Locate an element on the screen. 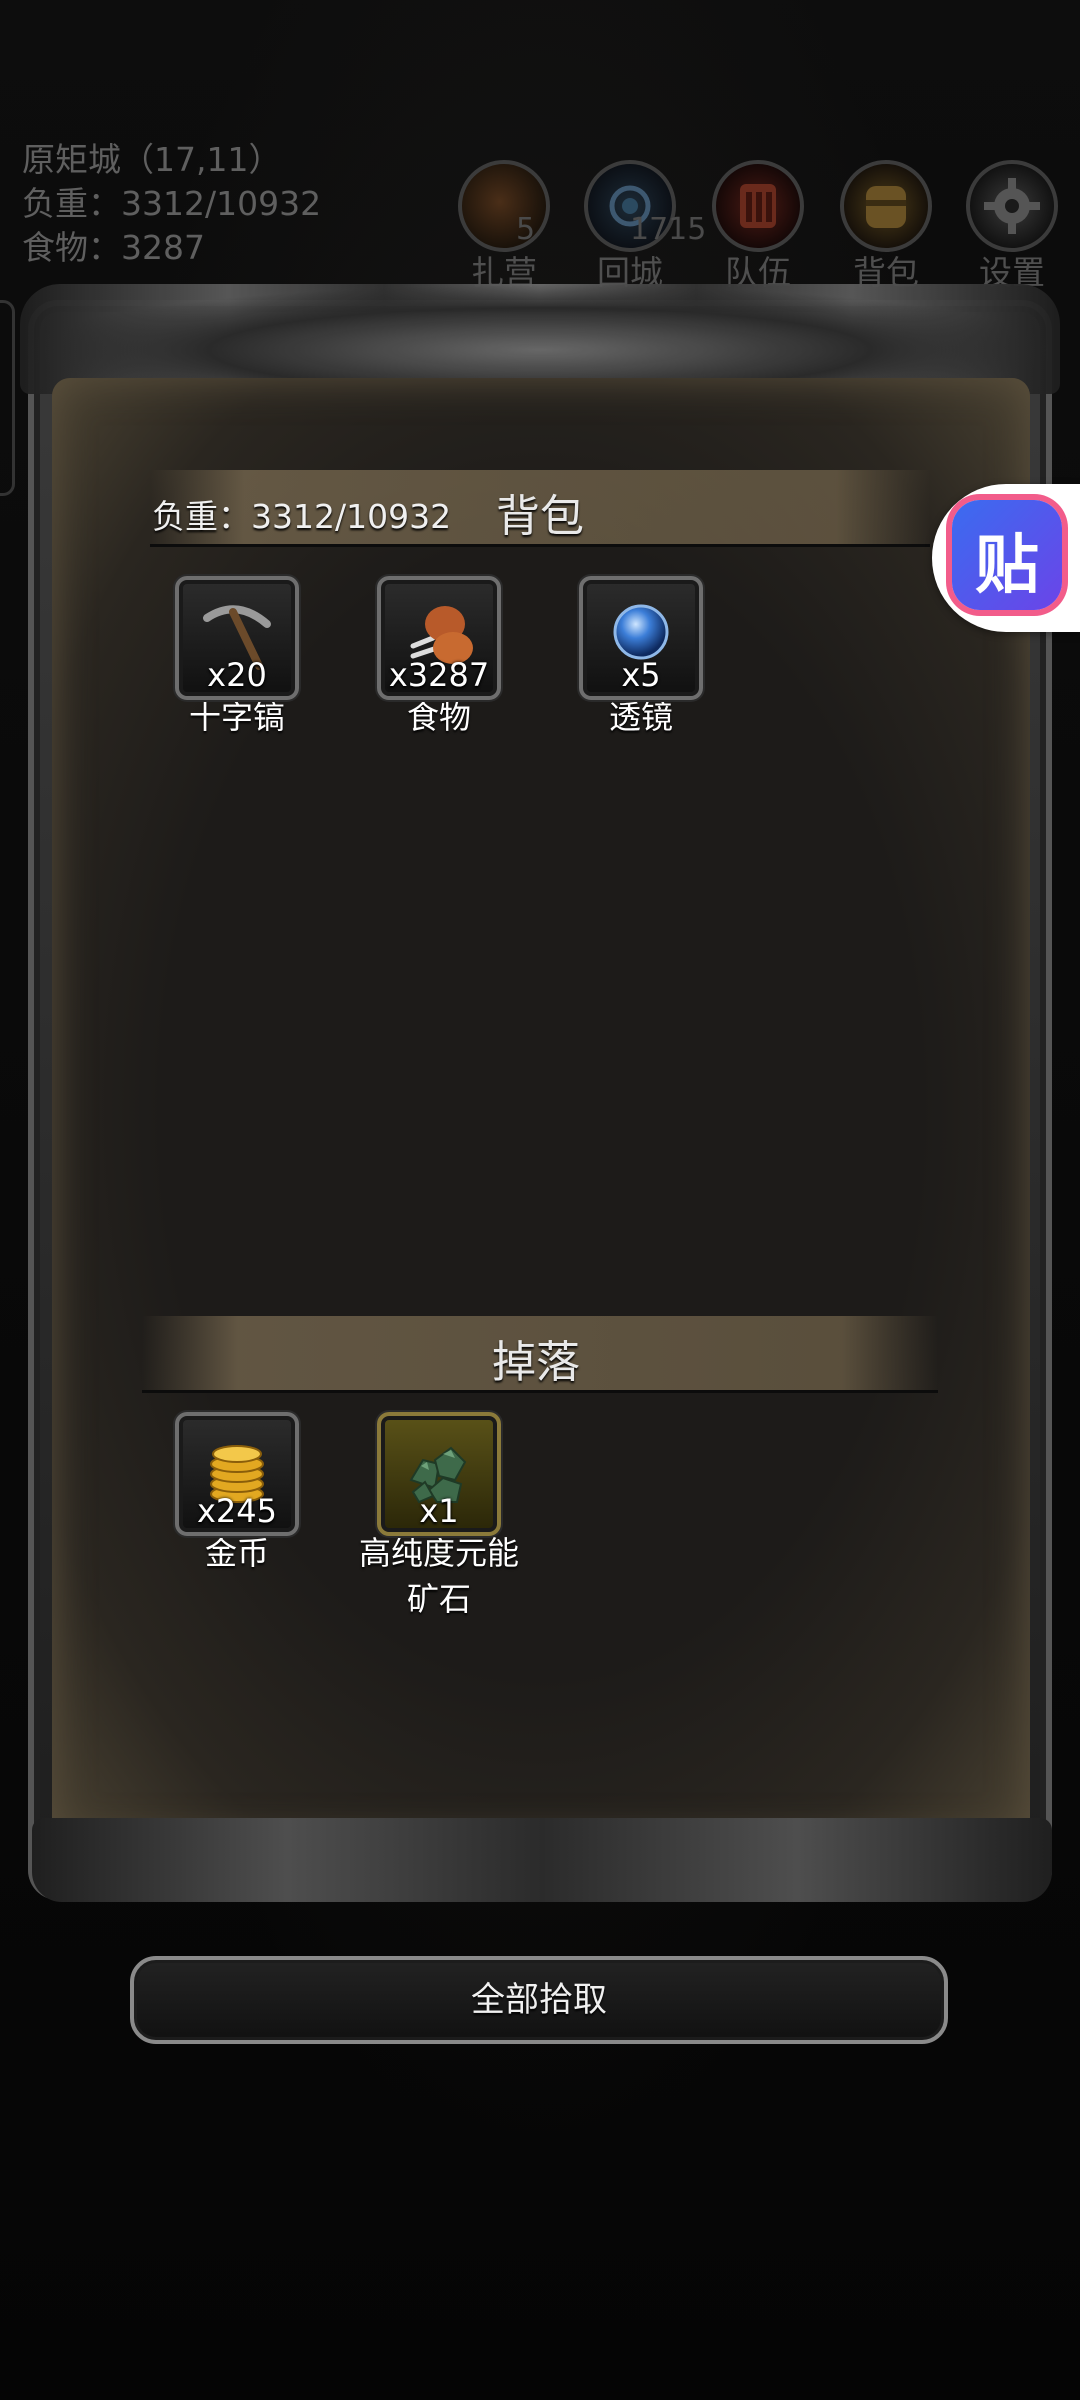  item-slot: x245 is located at coordinates (237, 1474).